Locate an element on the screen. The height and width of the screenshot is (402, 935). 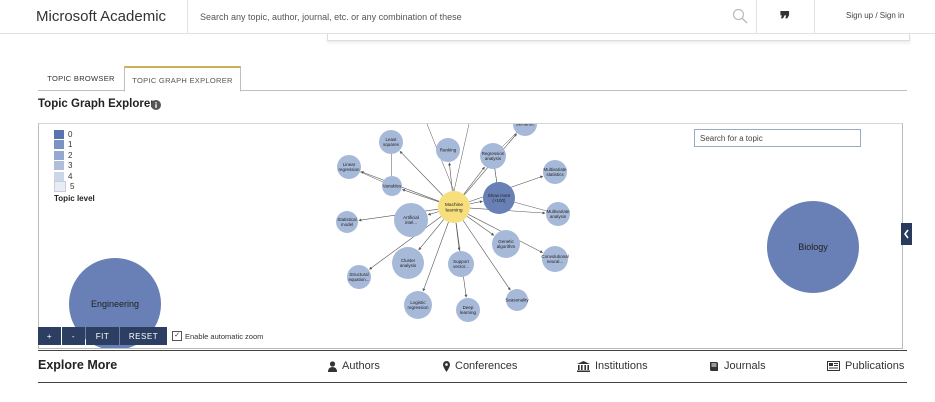
graph-controls: + - FIT RESET ✓ Enable automatic zoom is located at coordinates (150, 336).